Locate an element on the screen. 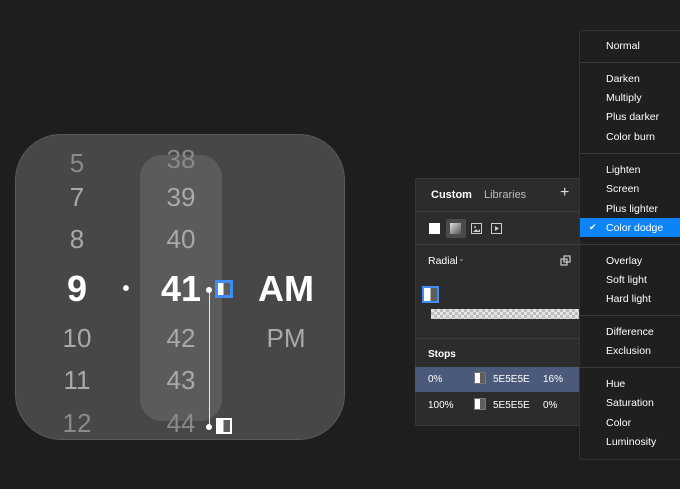 The image size is (680, 489). tab-libraries: Libraries is located at coordinates (505, 195).